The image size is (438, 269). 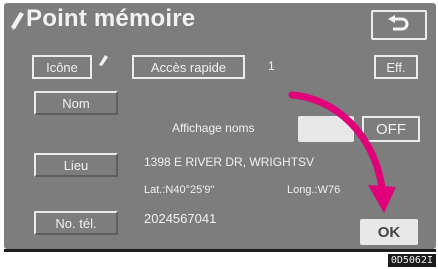 What do you see at coordinates (180, 218) in the screenshot?
I see `phone-number-text: 2024567041` at bounding box center [180, 218].